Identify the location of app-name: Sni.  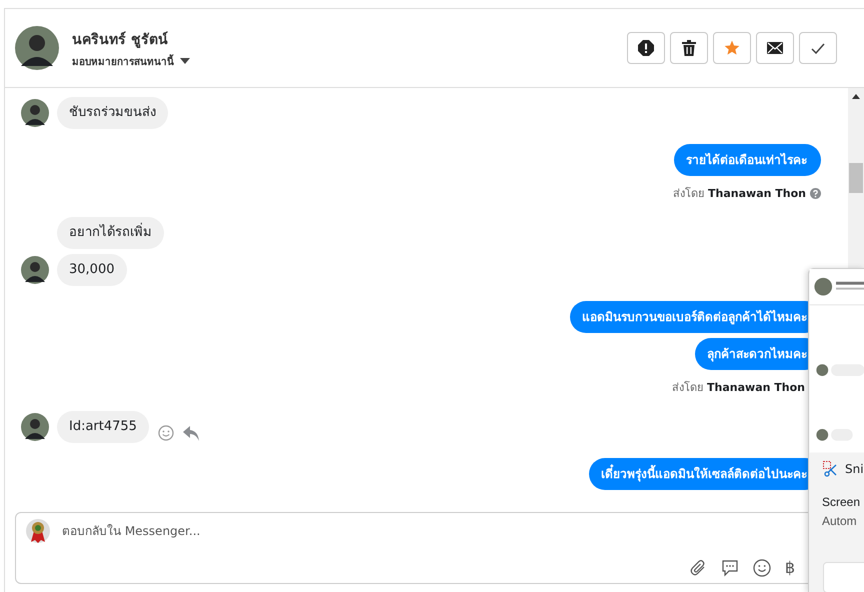
(854, 469).